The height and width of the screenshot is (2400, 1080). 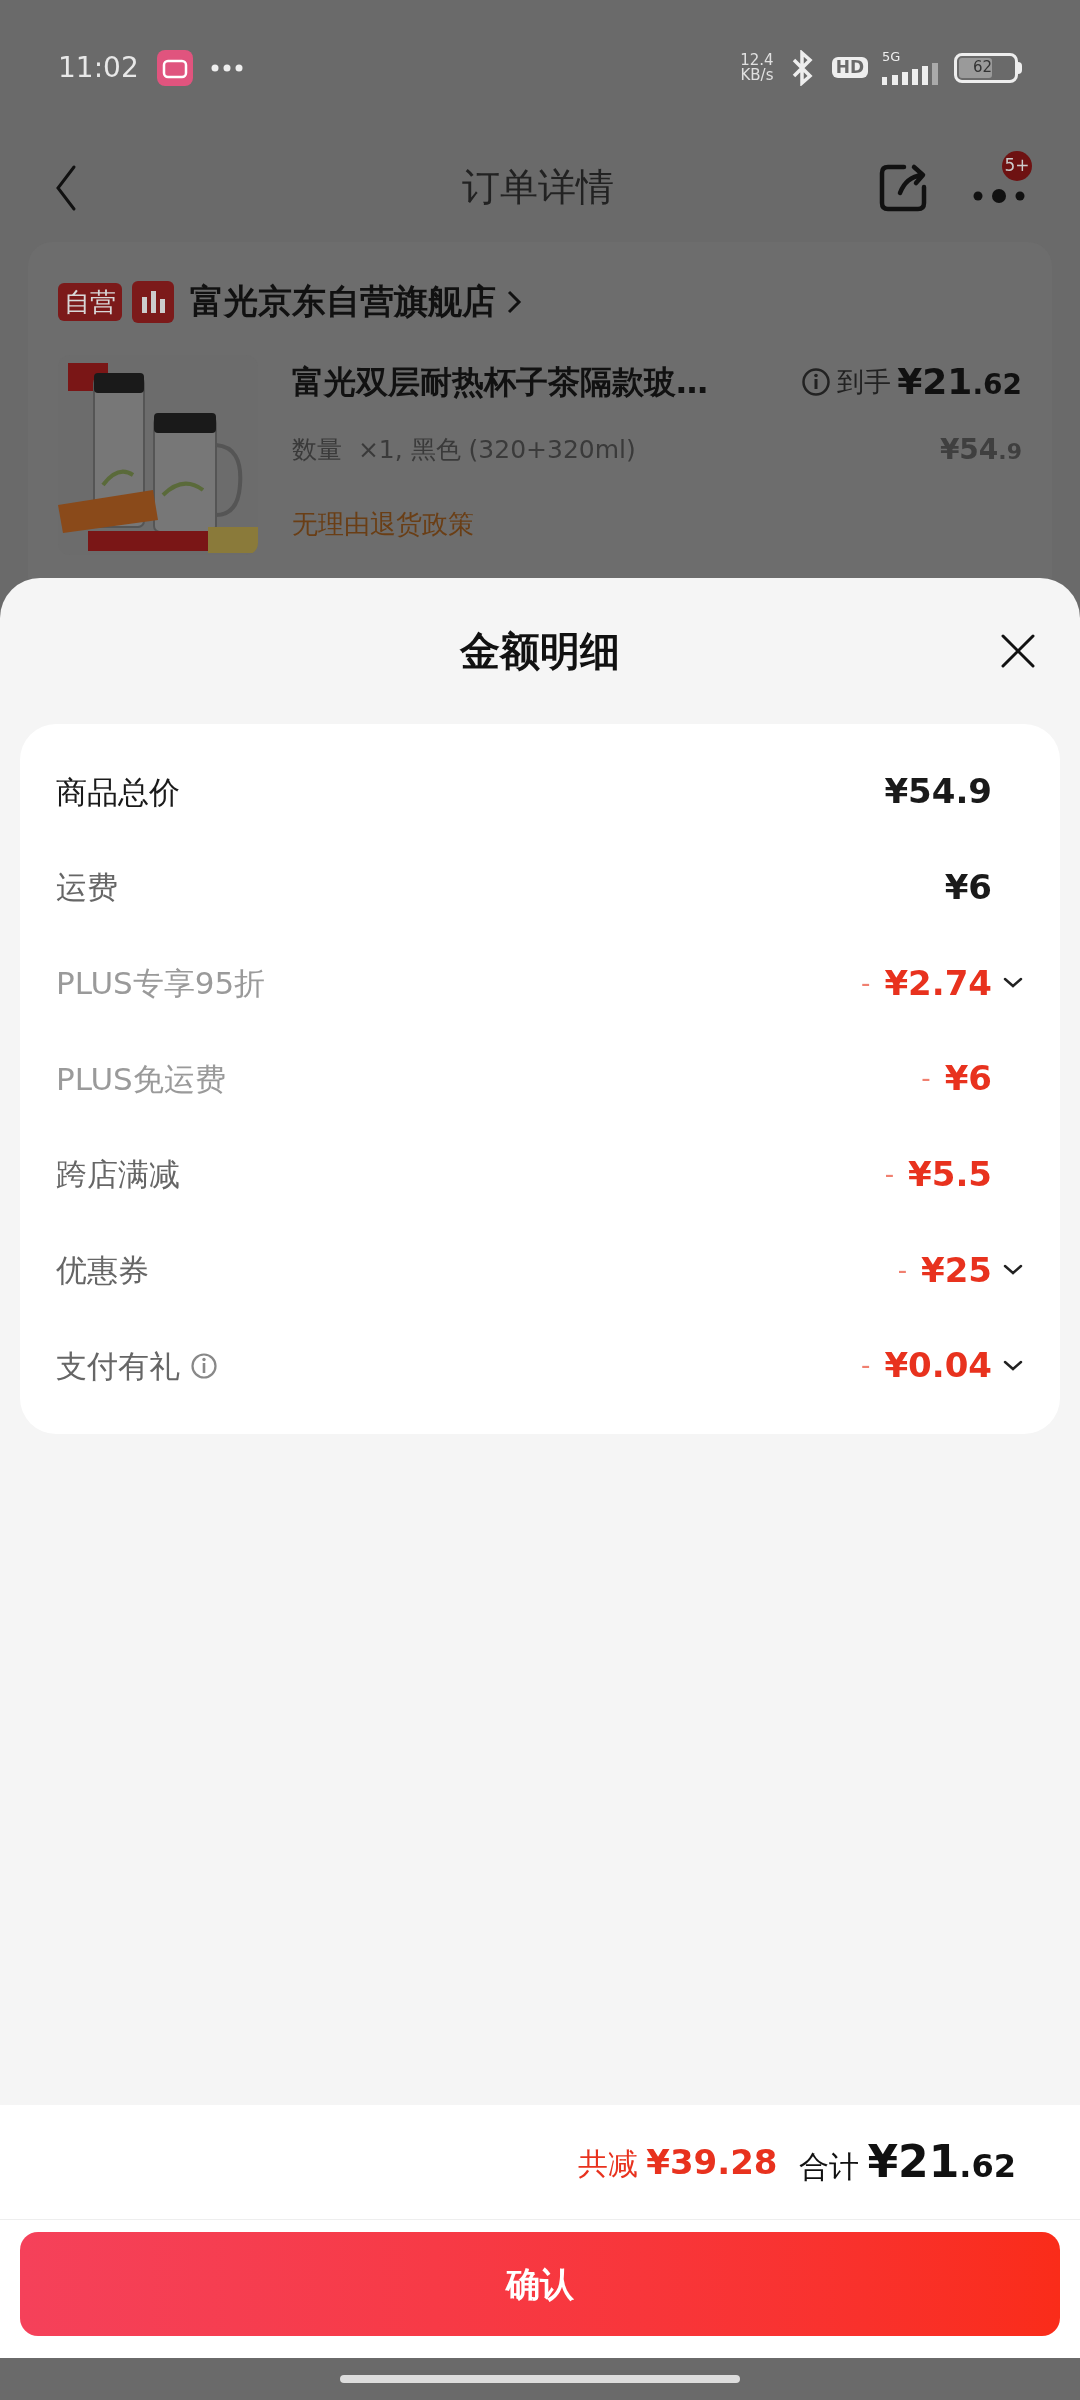 I want to click on net-price-label: 到手, so click(x=864, y=381).